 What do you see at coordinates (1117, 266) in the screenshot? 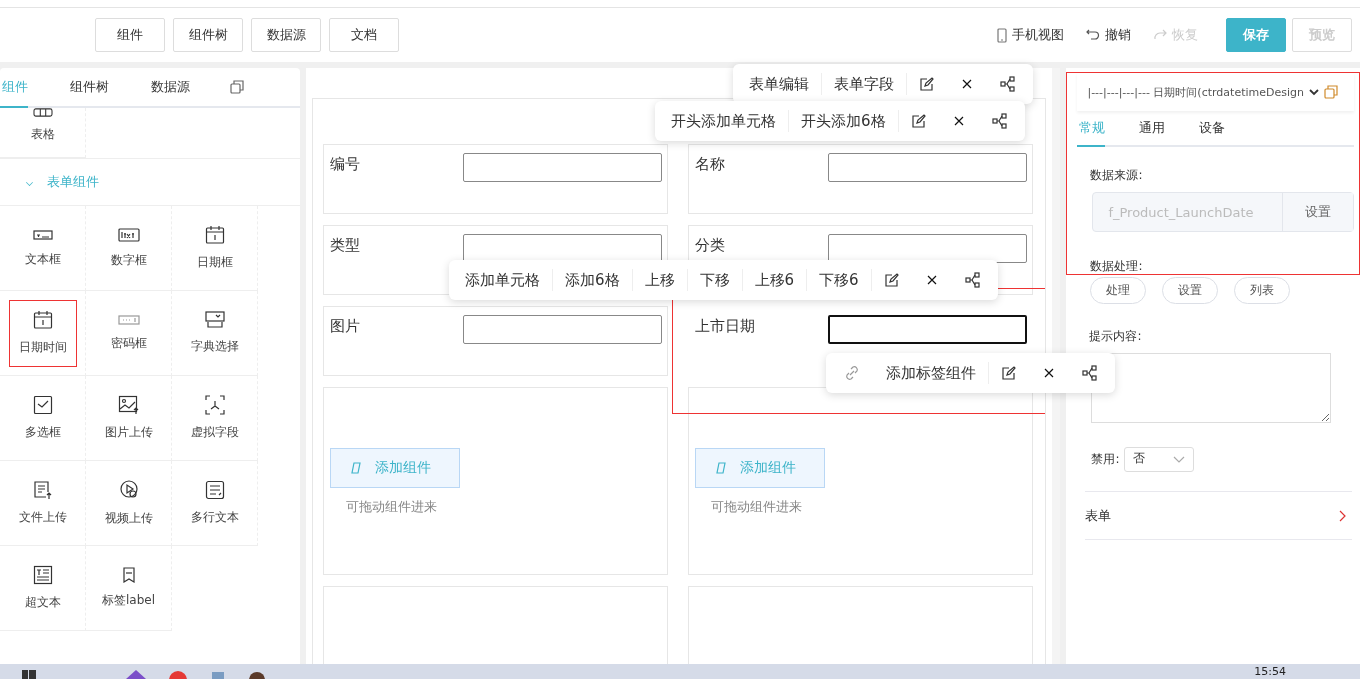
I see `field-label: 数据处理:` at bounding box center [1117, 266].